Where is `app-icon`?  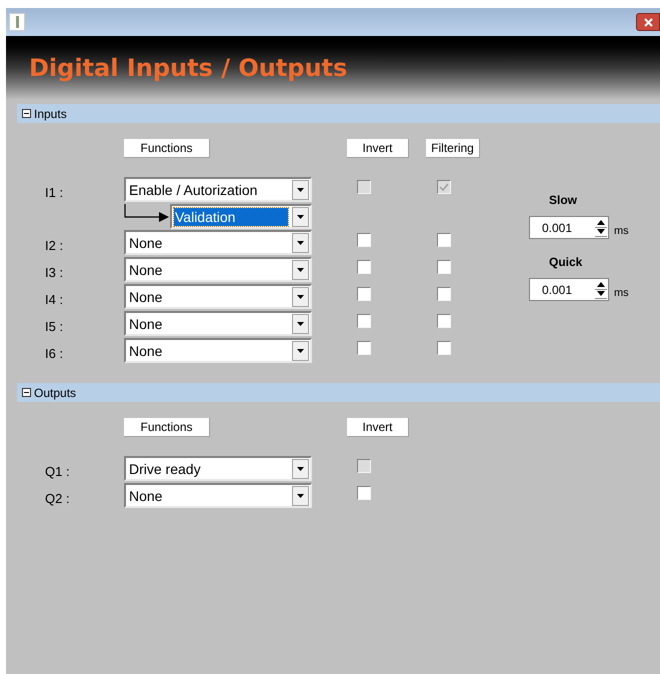
app-icon is located at coordinates (17, 22).